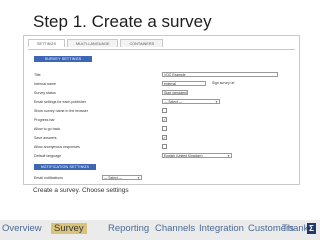 The image size is (320, 240). Describe the element at coordinates (142, 43) in the screenshot. I see `tab-containers: CONTAINERS` at that location.